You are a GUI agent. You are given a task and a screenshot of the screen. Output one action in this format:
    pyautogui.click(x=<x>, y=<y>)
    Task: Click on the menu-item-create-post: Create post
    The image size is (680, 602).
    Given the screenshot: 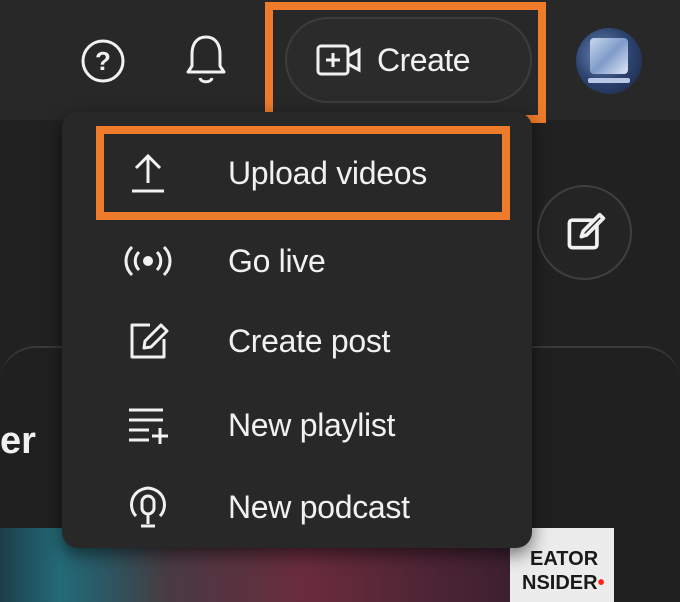 What is the action you would take?
    pyautogui.click(x=297, y=341)
    